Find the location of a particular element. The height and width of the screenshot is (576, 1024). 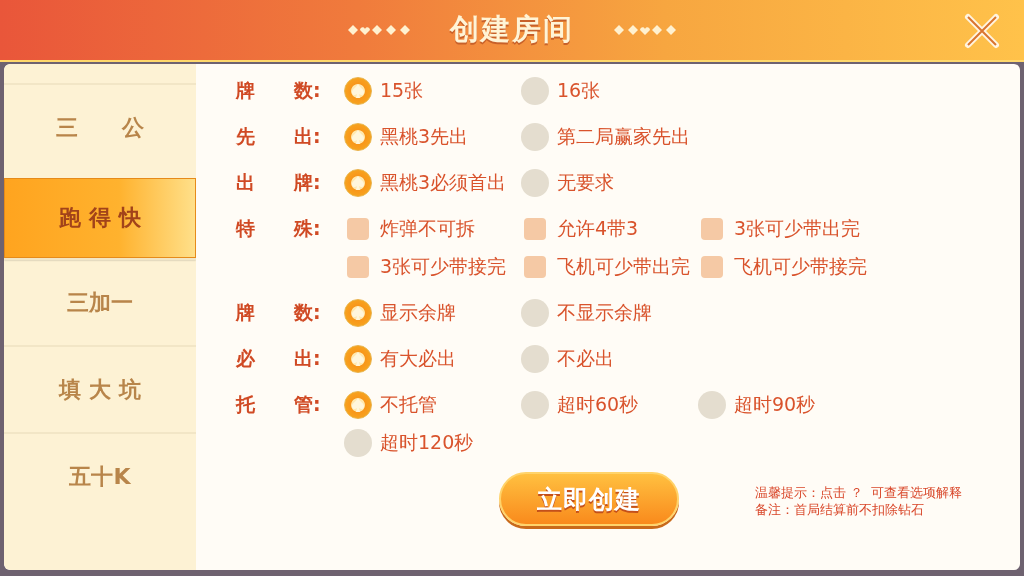

option-label: 3张可少带接完 is located at coordinates (443, 267).